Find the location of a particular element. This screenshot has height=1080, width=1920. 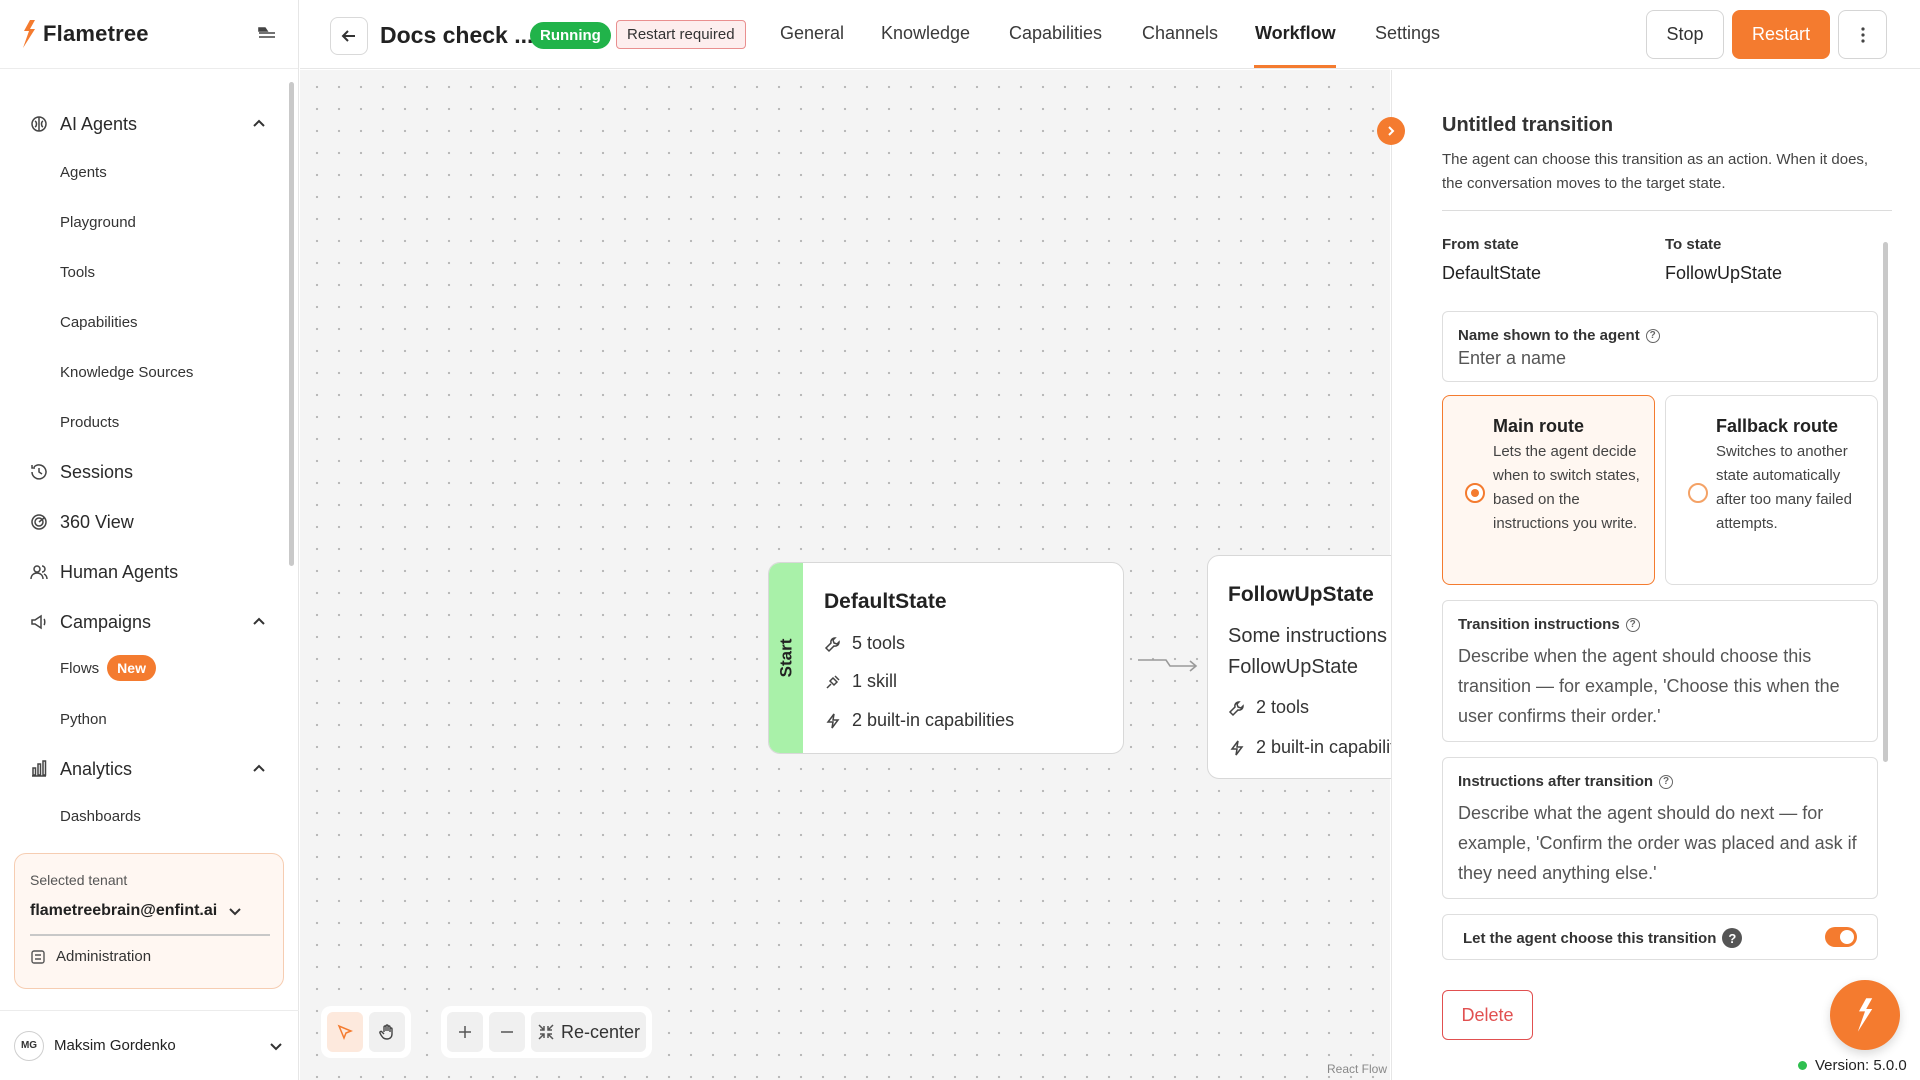

sidebar-item-campaigns: Campaigns is located at coordinates (148, 622).